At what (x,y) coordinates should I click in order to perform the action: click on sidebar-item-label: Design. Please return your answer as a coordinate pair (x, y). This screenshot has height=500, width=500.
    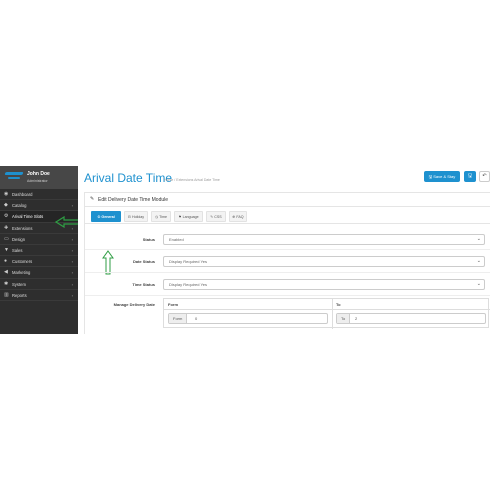
    Looking at the image, I should click on (19, 239).